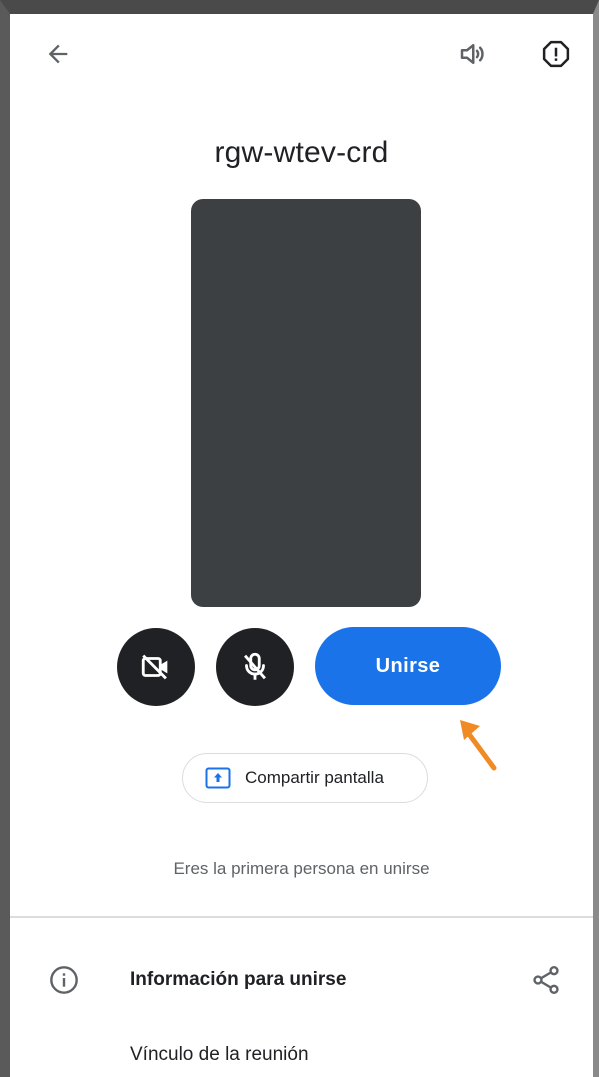  I want to click on present-screen-icon, so click(218, 778).